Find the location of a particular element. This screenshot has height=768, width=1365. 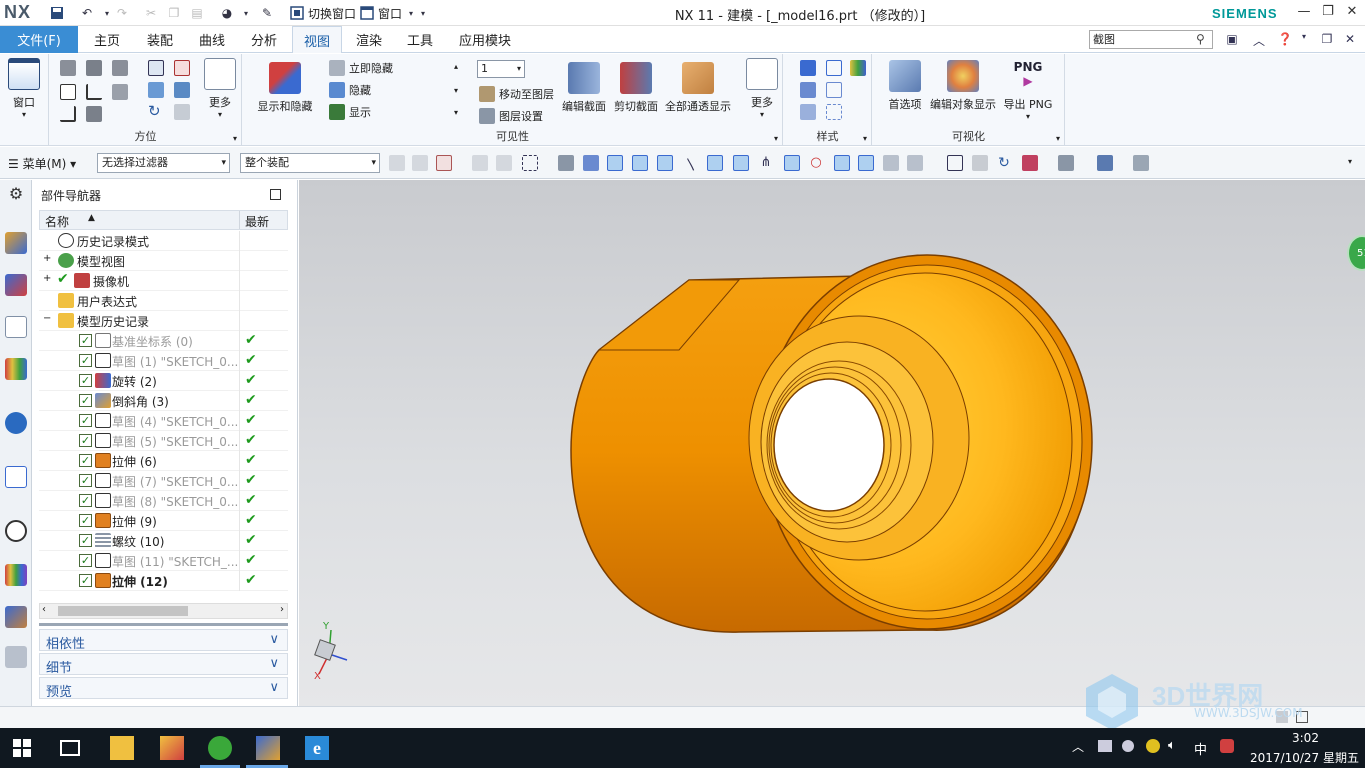

point-on-curve-icon is located at coordinates (866, 163).